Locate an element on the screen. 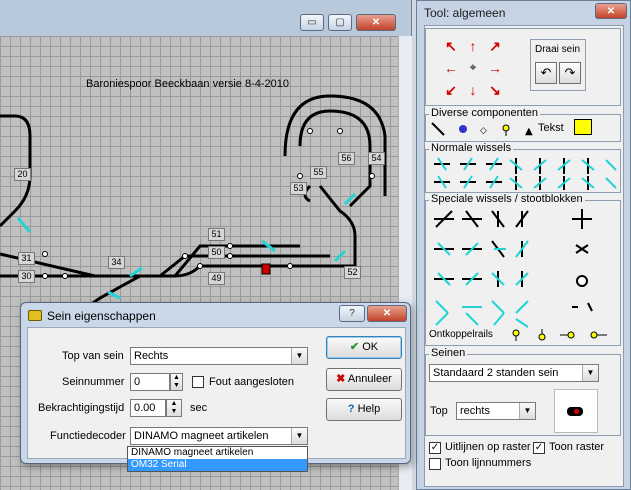 The width and height of the screenshot is (631, 490). track-label-49: 49 is located at coordinates (216, 278).